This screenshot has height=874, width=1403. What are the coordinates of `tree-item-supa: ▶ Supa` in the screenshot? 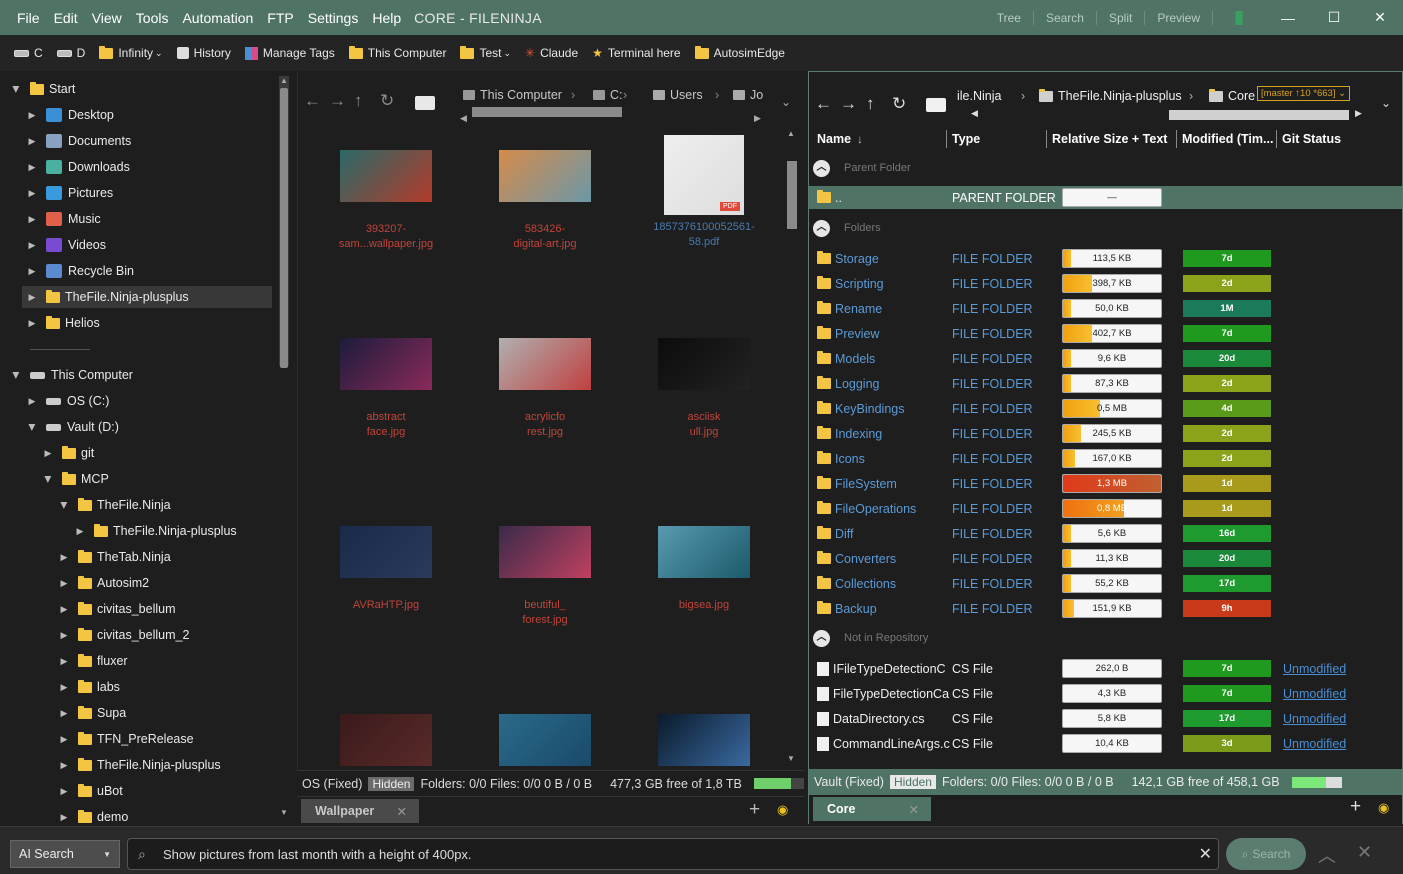 It's located at (164, 713).